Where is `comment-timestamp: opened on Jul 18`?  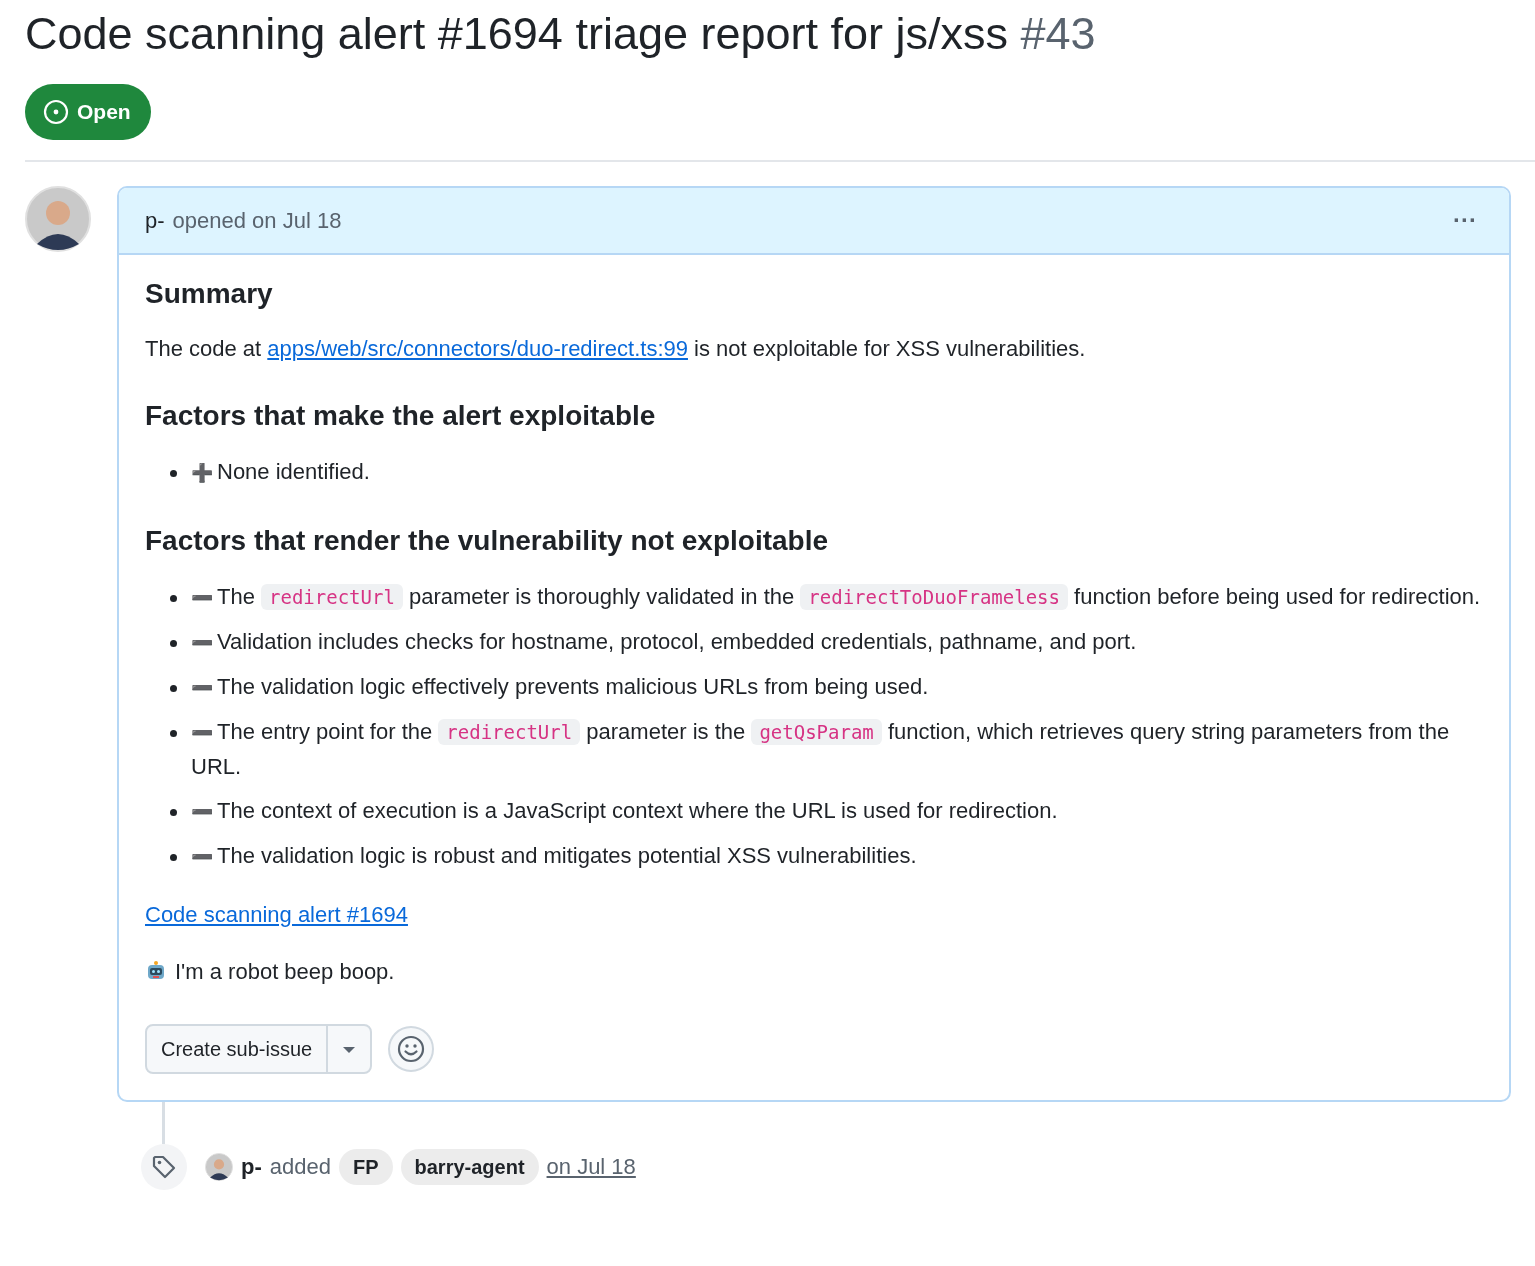 comment-timestamp: opened on Jul 18 is located at coordinates (257, 220).